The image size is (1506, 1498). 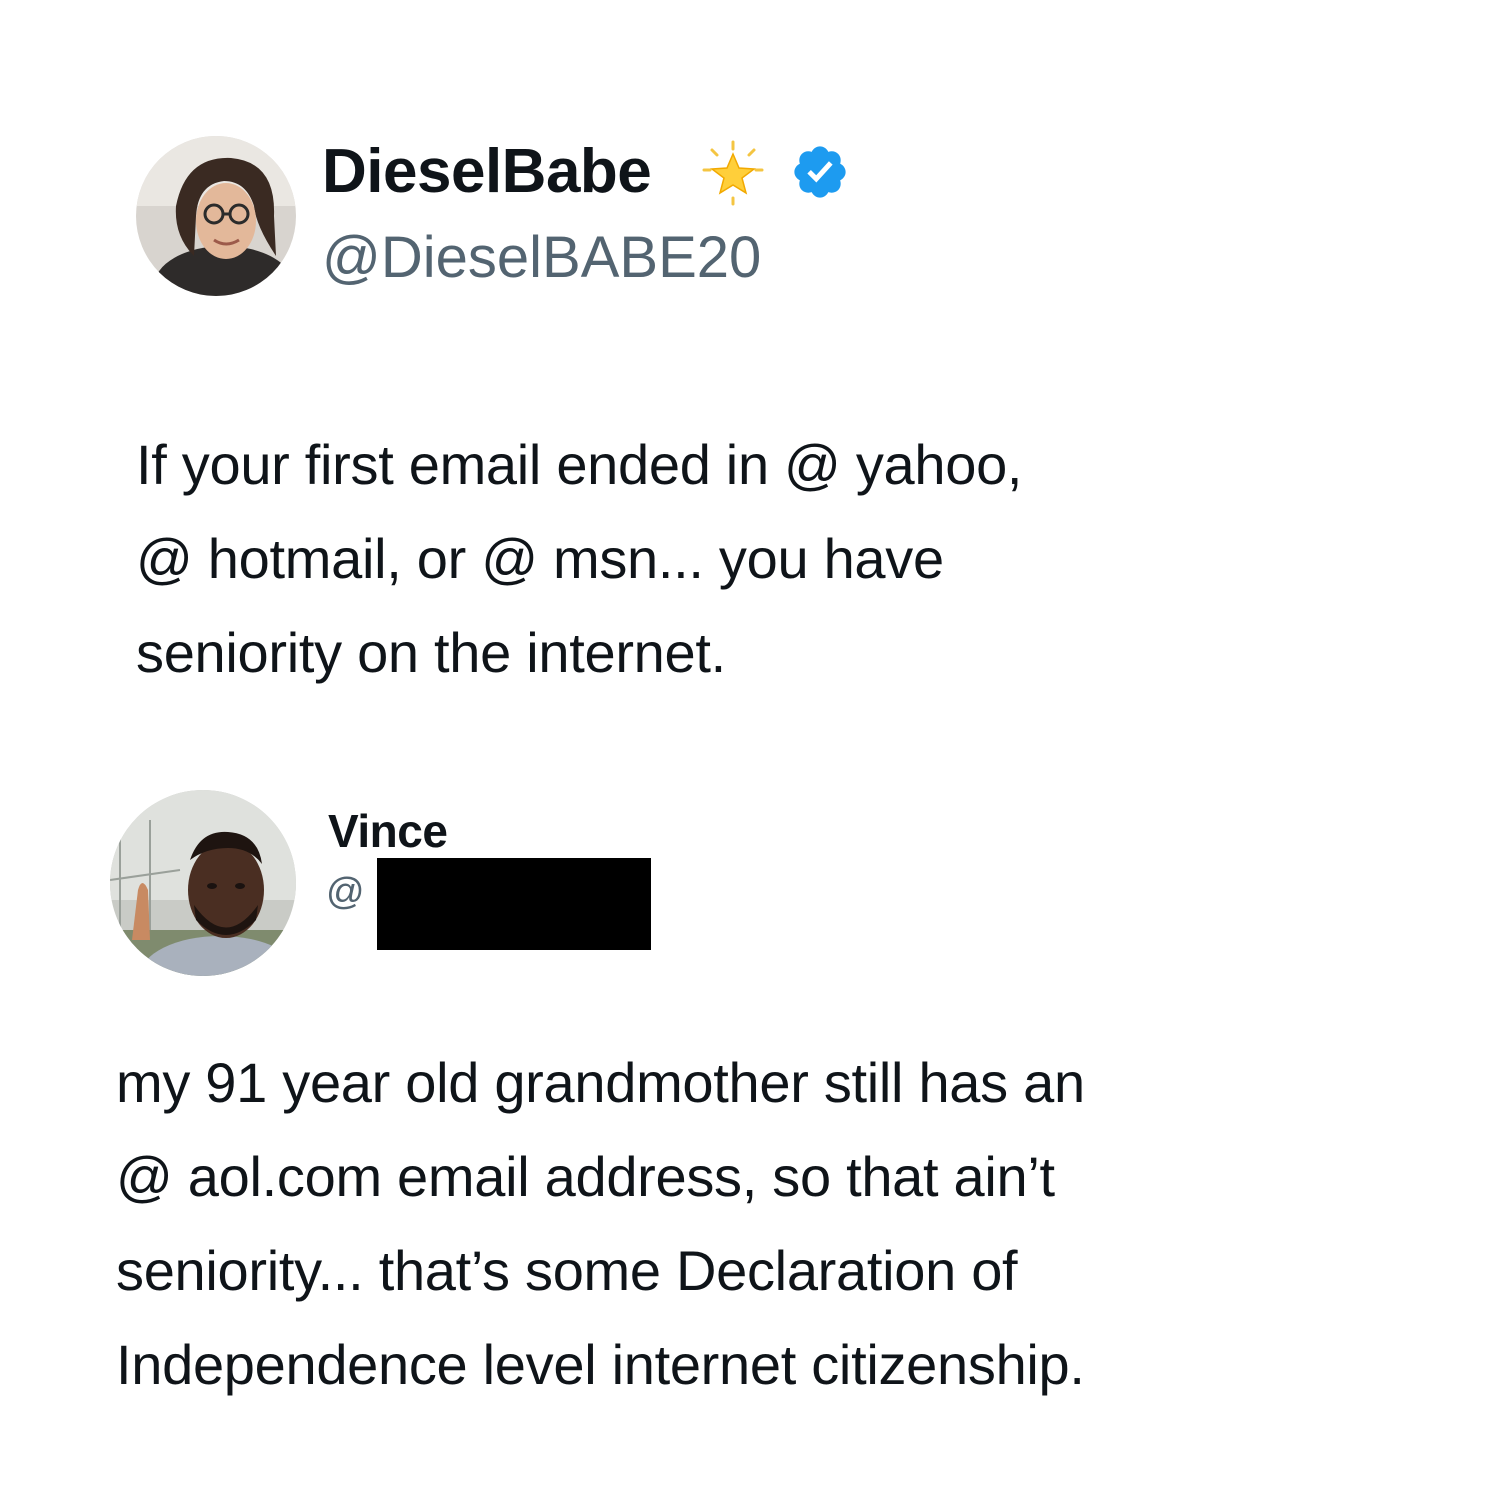 What do you see at coordinates (585, 1176) in the screenshot?
I see `reply-text-line: @ aol.com email address, so that ain’t` at bounding box center [585, 1176].